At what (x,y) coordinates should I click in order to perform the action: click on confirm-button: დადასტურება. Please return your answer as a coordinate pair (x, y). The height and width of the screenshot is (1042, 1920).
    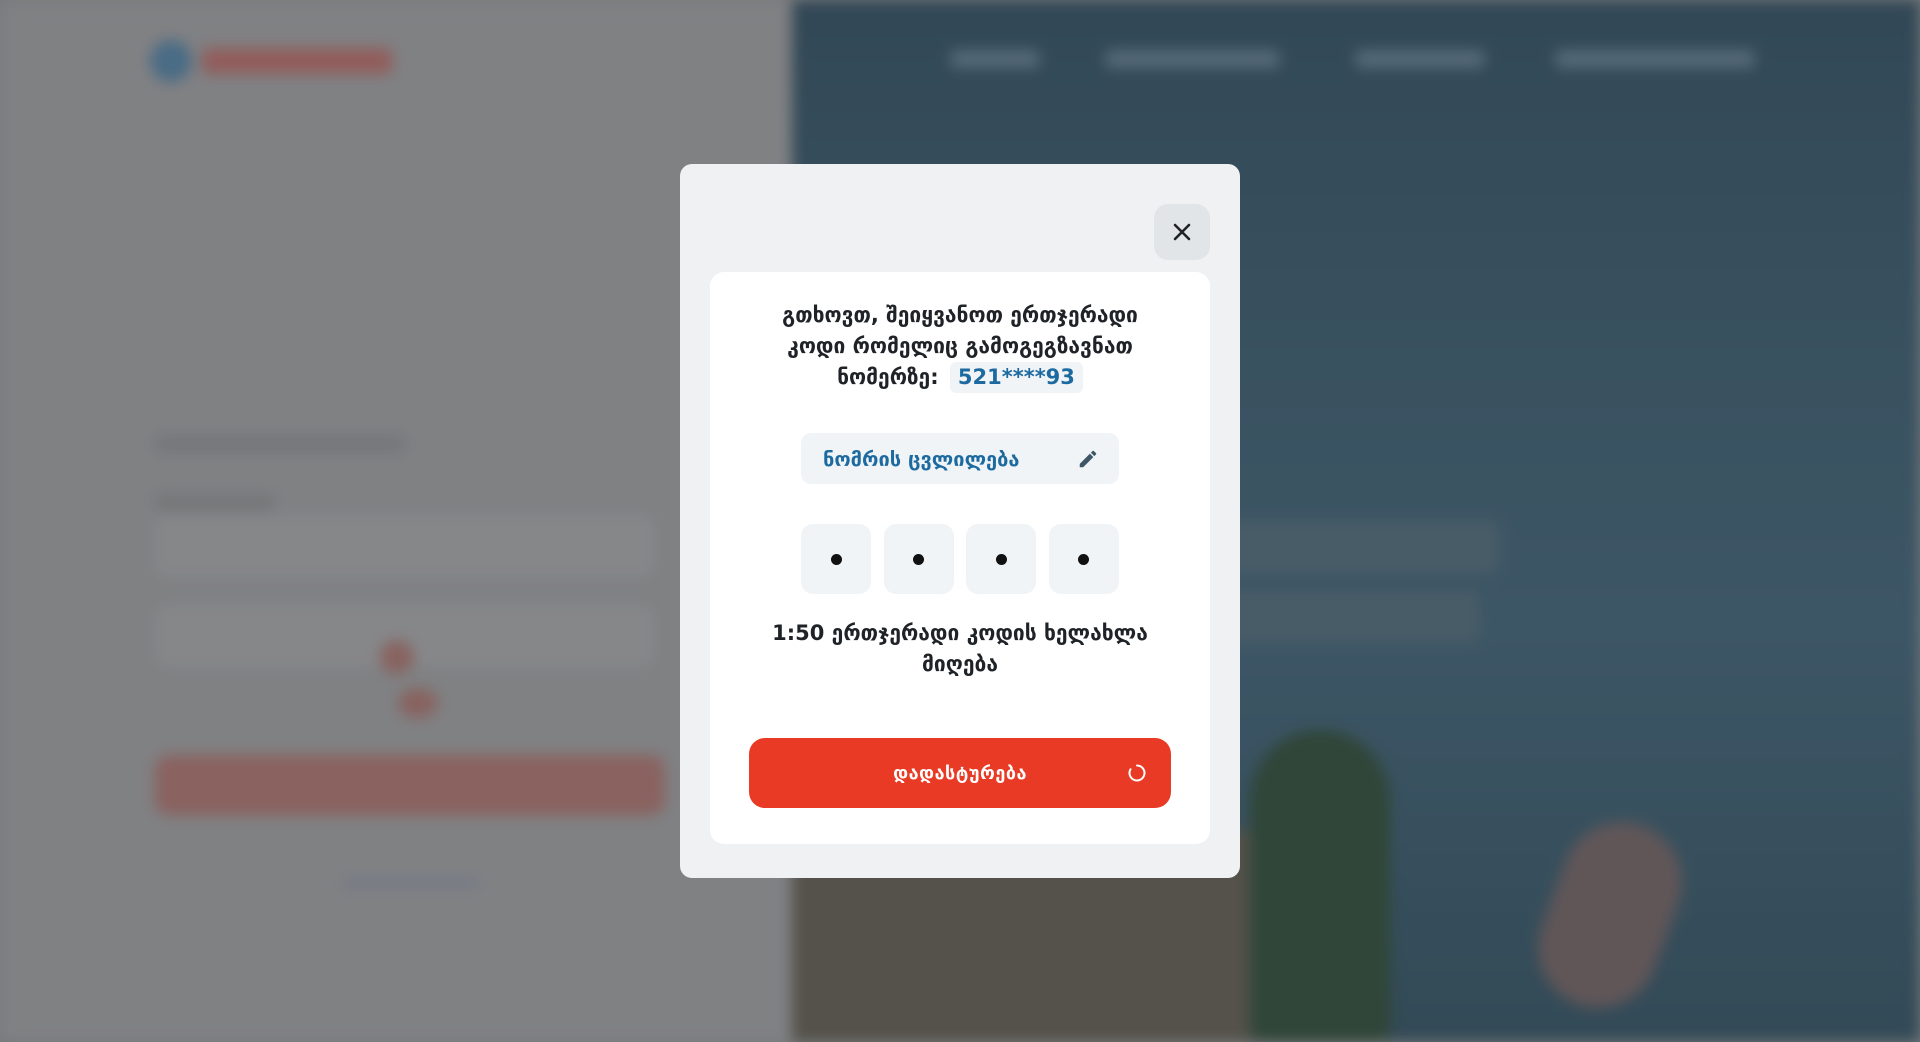
    Looking at the image, I should click on (960, 773).